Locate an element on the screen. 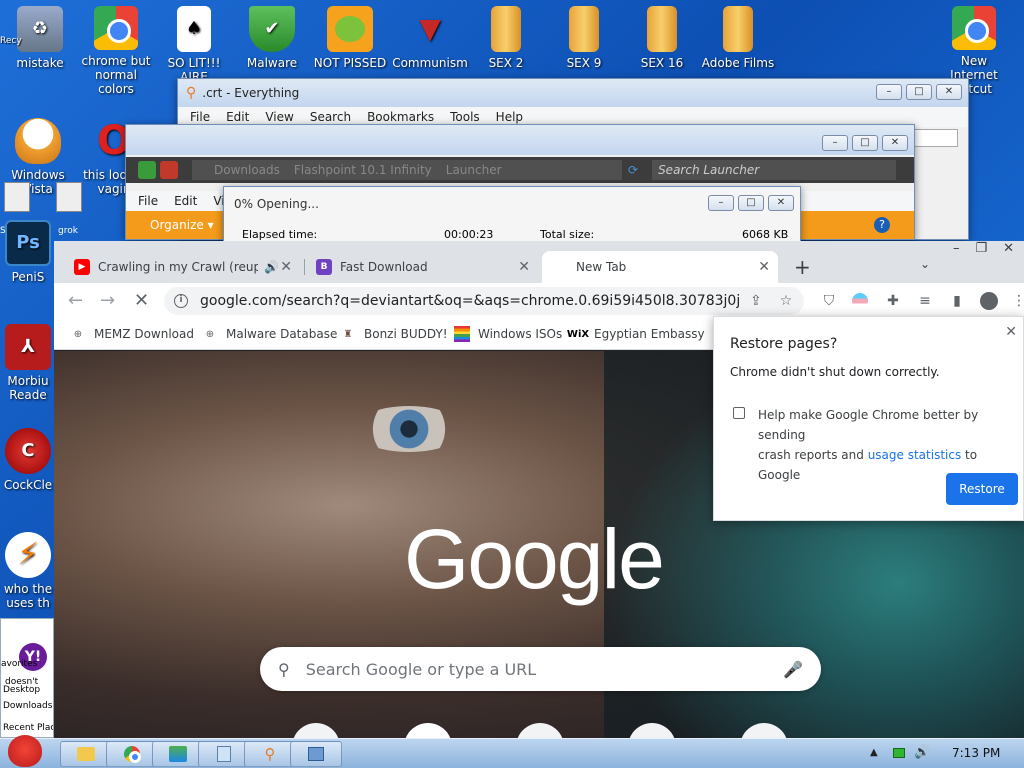 This screenshot has height=768, width=1024. speaker-icon: 🔊 is located at coordinates (271, 267).